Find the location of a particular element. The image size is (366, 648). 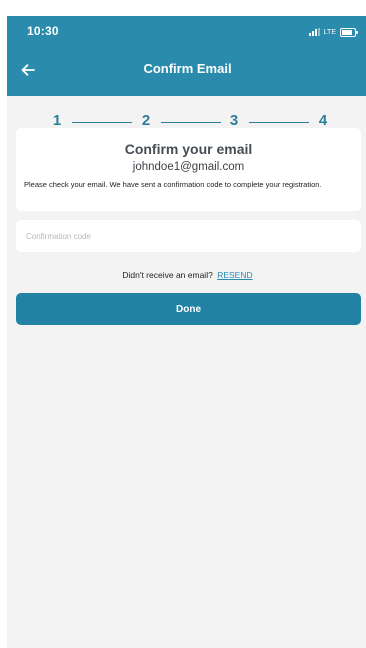

status-bar: 10:30 LTE is located at coordinates (186, 31).